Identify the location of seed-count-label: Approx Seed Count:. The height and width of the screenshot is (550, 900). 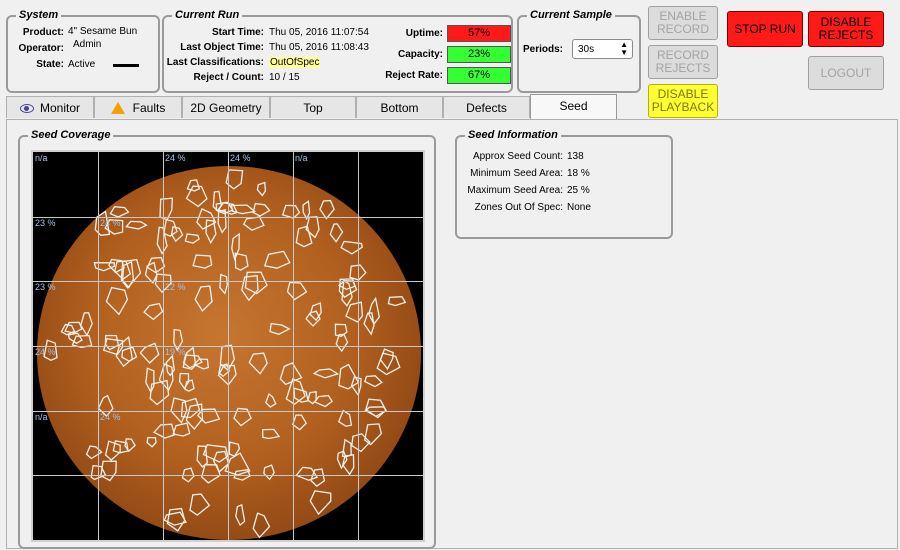
(517, 156).